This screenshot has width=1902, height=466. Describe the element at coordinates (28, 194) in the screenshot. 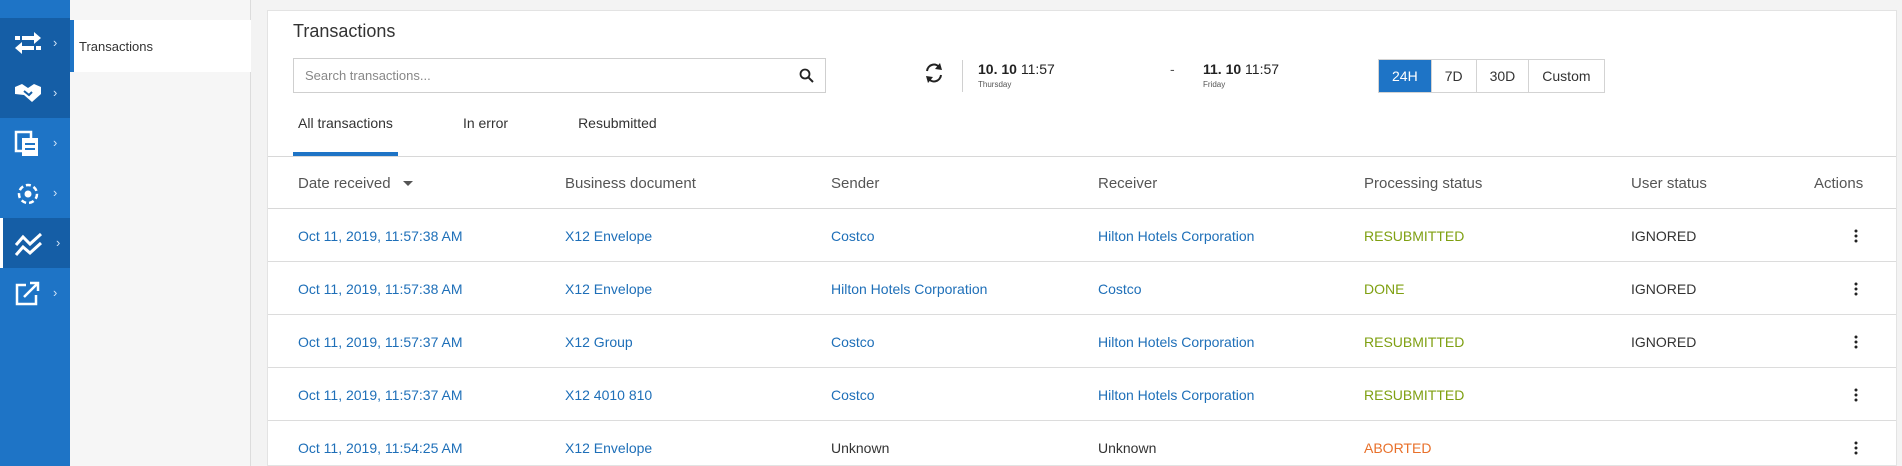

I see `network-gear-icon` at that location.